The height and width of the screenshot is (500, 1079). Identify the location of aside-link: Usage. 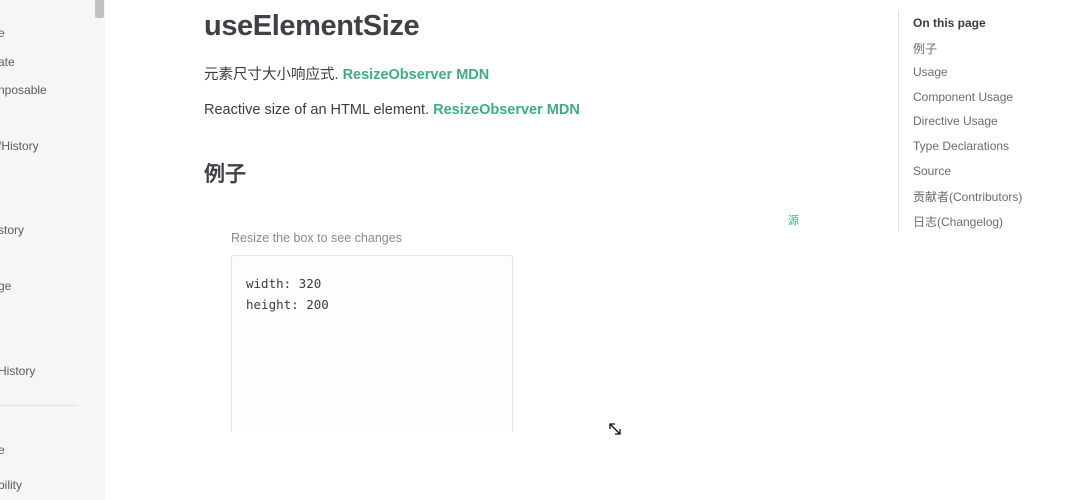
(930, 72).